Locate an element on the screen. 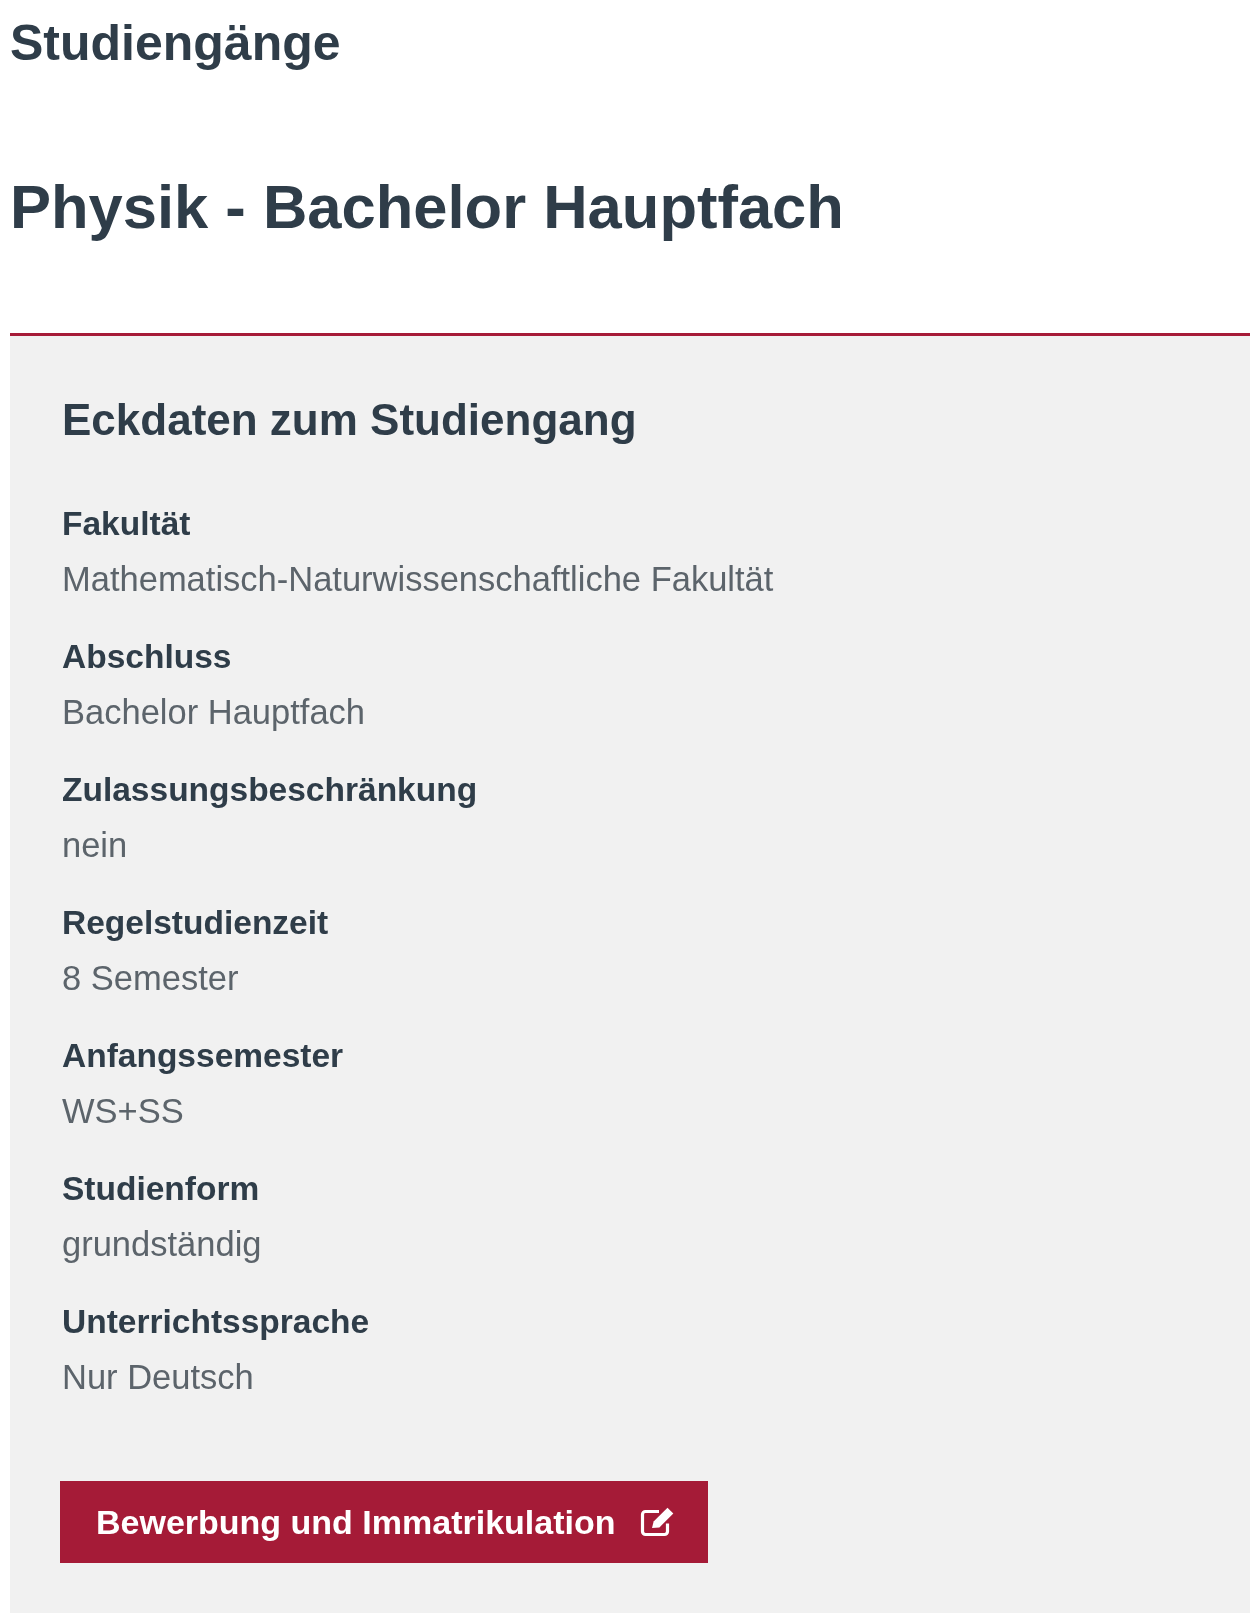  fact-value: nein is located at coordinates (95, 845).